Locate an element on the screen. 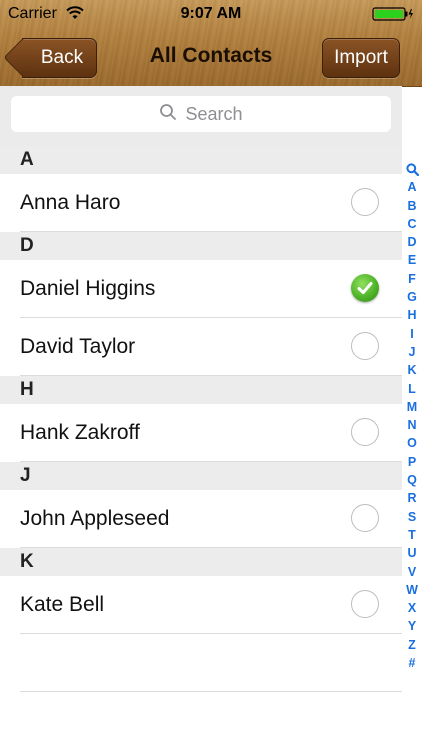 Image resolution: width=422 pixels, height=750 pixels. index-letter: # is located at coordinates (412, 663).